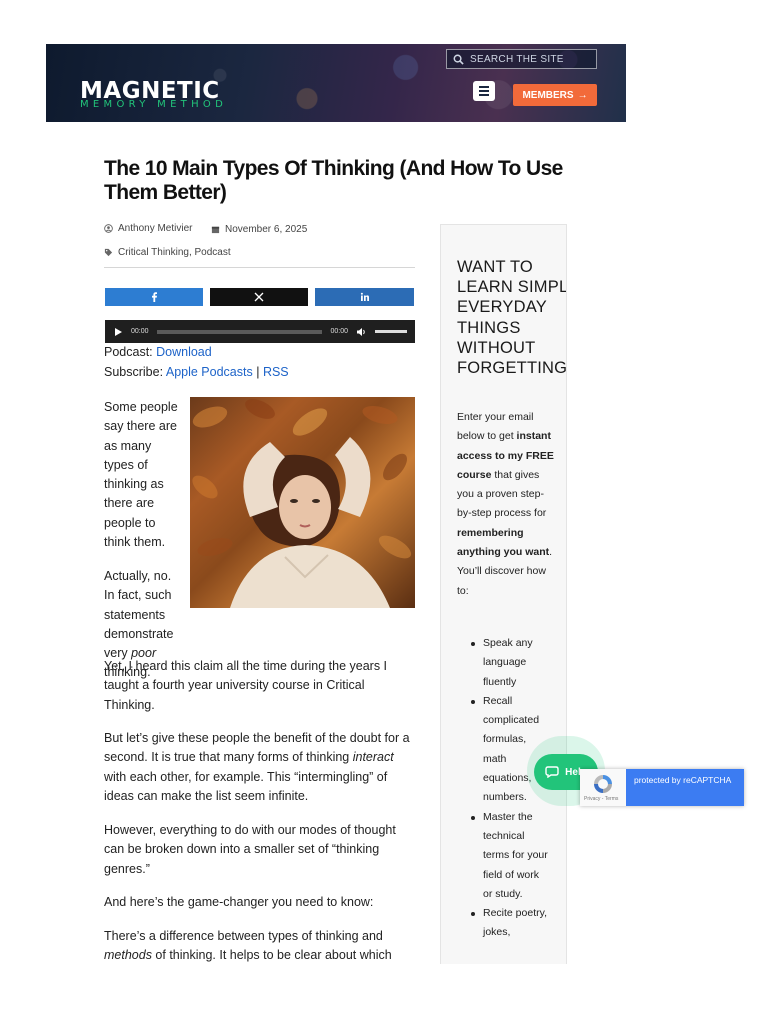 This screenshot has width=768, height=1024. Describe the element at coordinates (373, 757) in the screenshot. I see `emphasis-text: interact` at that location.